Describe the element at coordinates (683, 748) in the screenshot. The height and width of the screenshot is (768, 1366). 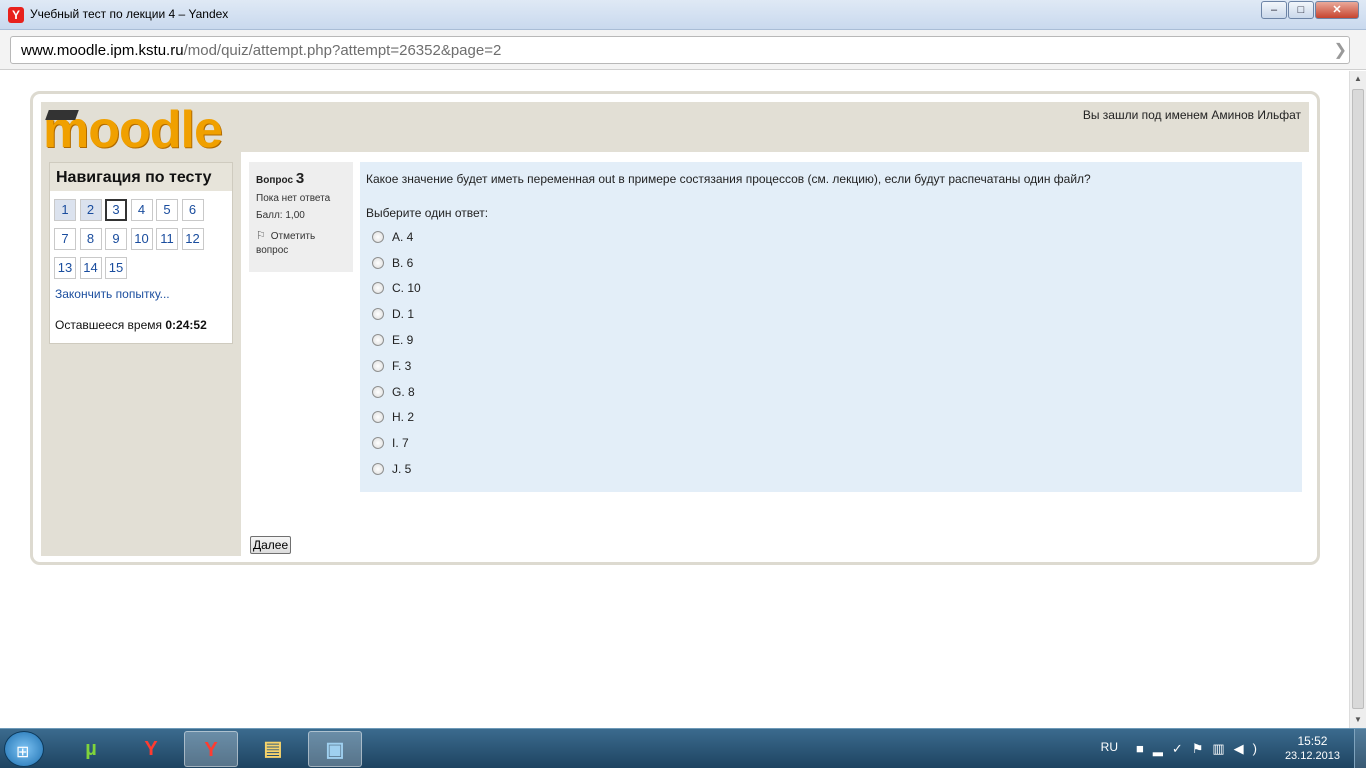
I see `taskbar: ⊞ µ Y Y ▤ ▣ RU ■▂✓⚑▥◀) 15:52 23.12.2013` at that location.